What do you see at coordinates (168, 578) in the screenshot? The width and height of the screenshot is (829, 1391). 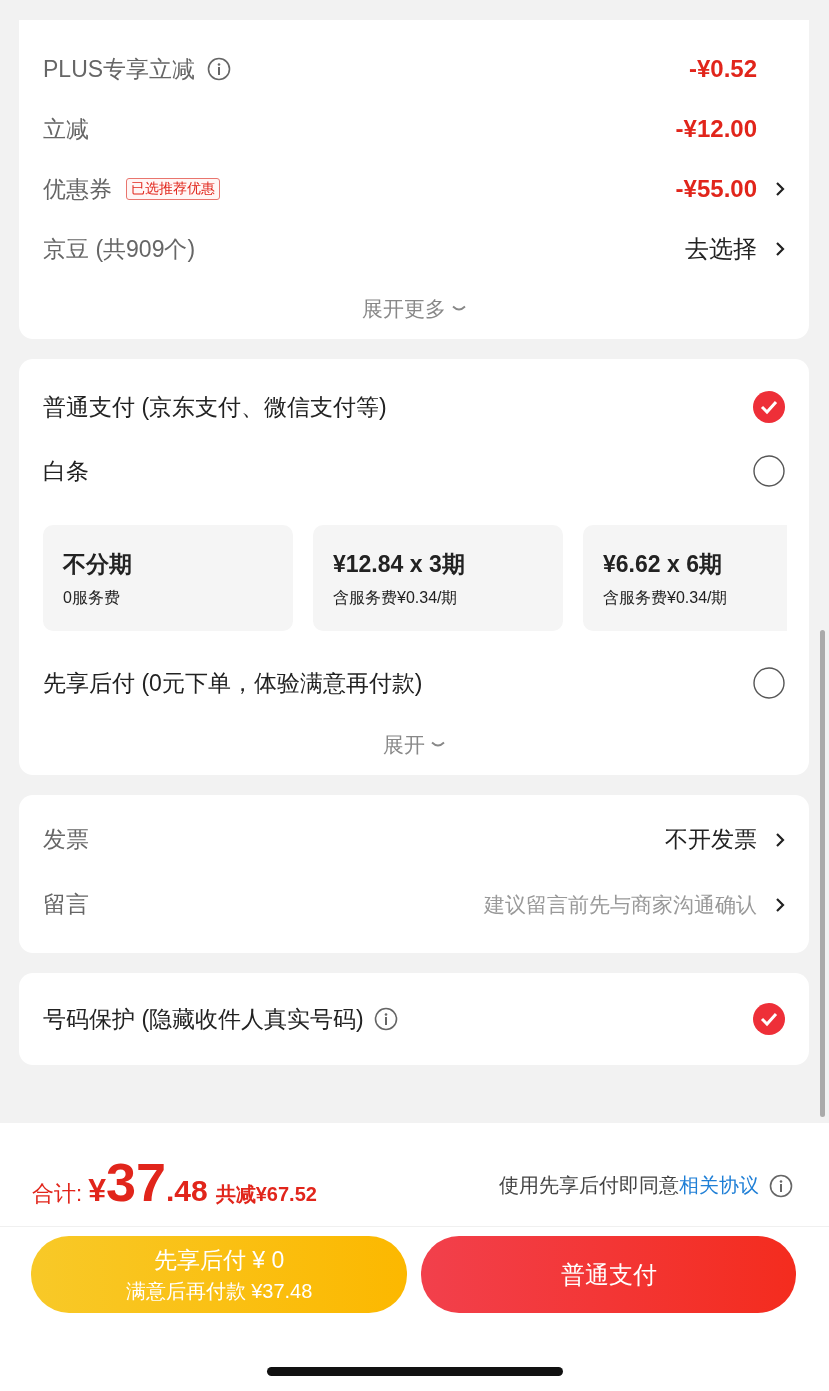 I see `installment-card: 不分期 0服务费` at bounding box center [168, 578].